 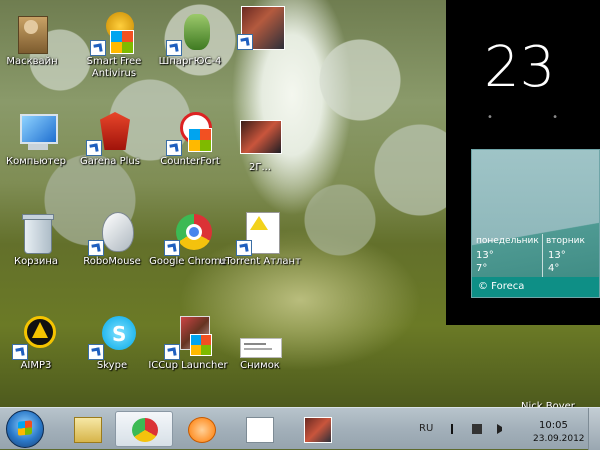 I want to click on user-folder-icon, so click(x=32, y=34).